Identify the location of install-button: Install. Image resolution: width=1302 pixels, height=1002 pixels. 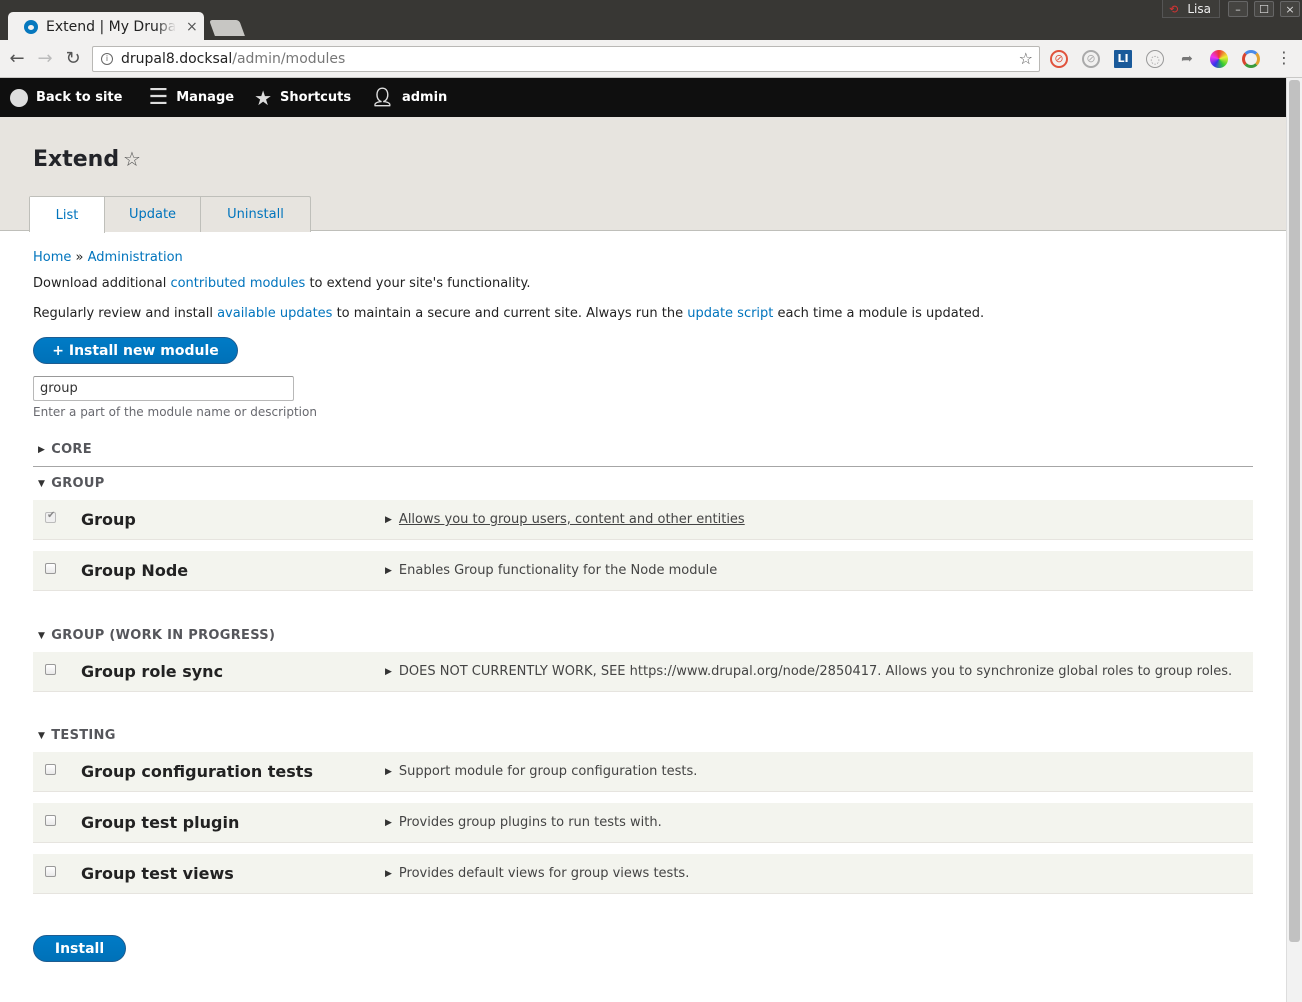
(79, 948).